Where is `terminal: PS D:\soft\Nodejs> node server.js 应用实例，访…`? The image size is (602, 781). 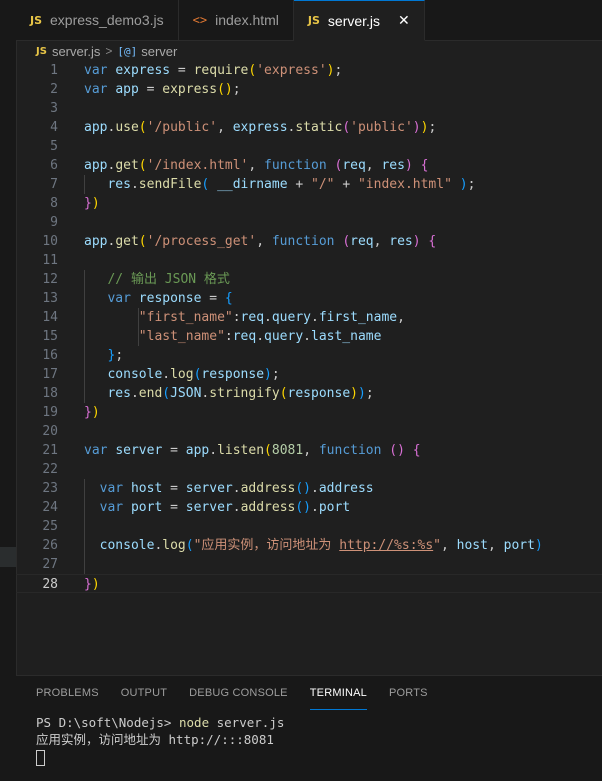 terminal: PS D:\soft\Nodejs> node server.js 应用实例，访… is located at coordinates (160, 740).